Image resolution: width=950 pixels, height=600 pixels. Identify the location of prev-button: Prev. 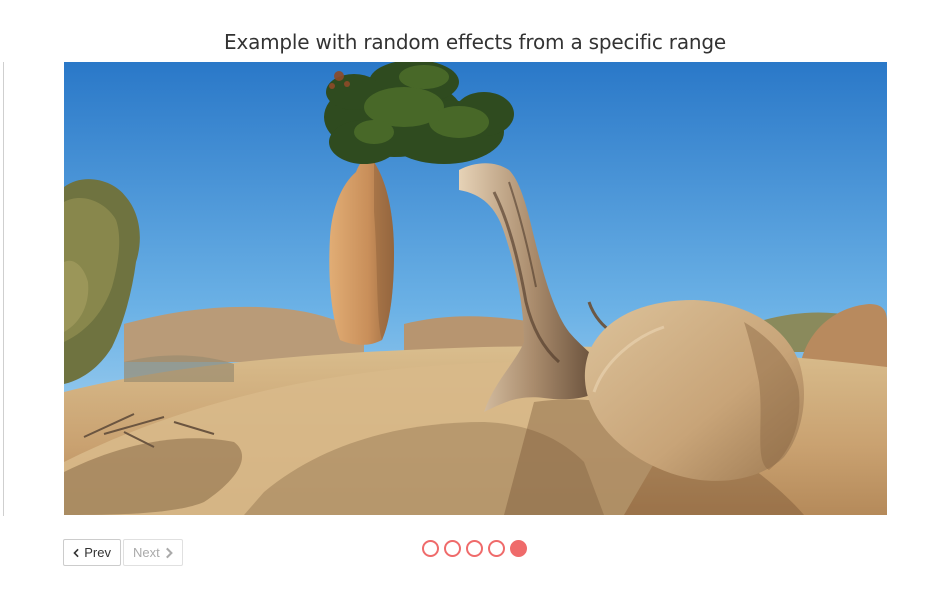
(92, 552).